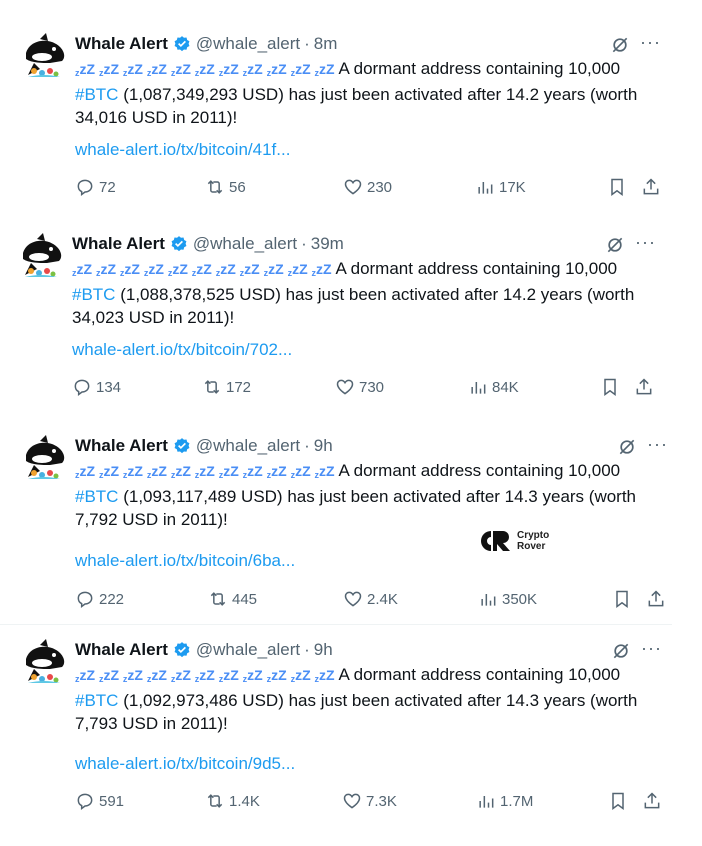 The width and height of the screenshot is (702, 846). I want to click on repost-icon, so click(215, 187).